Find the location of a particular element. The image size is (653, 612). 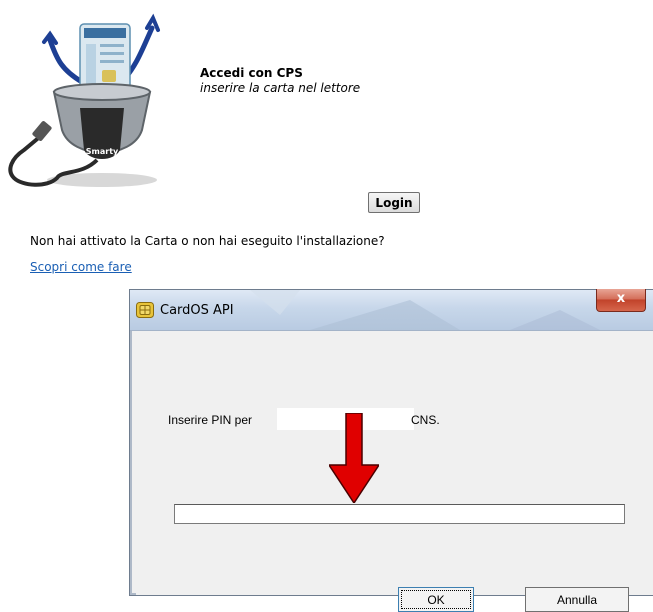

page-subtitle: inserire la carta nel lettore is located at coordinates (280, 88).